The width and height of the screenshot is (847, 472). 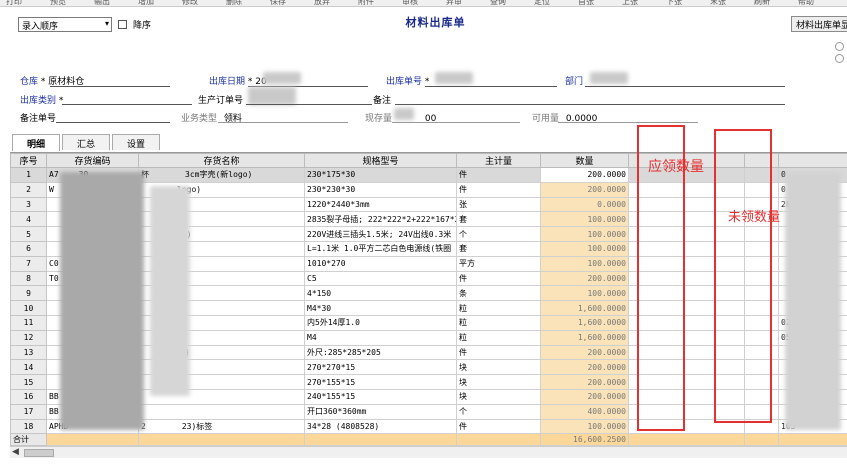 What do you see at coordinates (718, 3) in the screenshot?
I see `toolbar-item: 末张` at bounding box center [718, 3].